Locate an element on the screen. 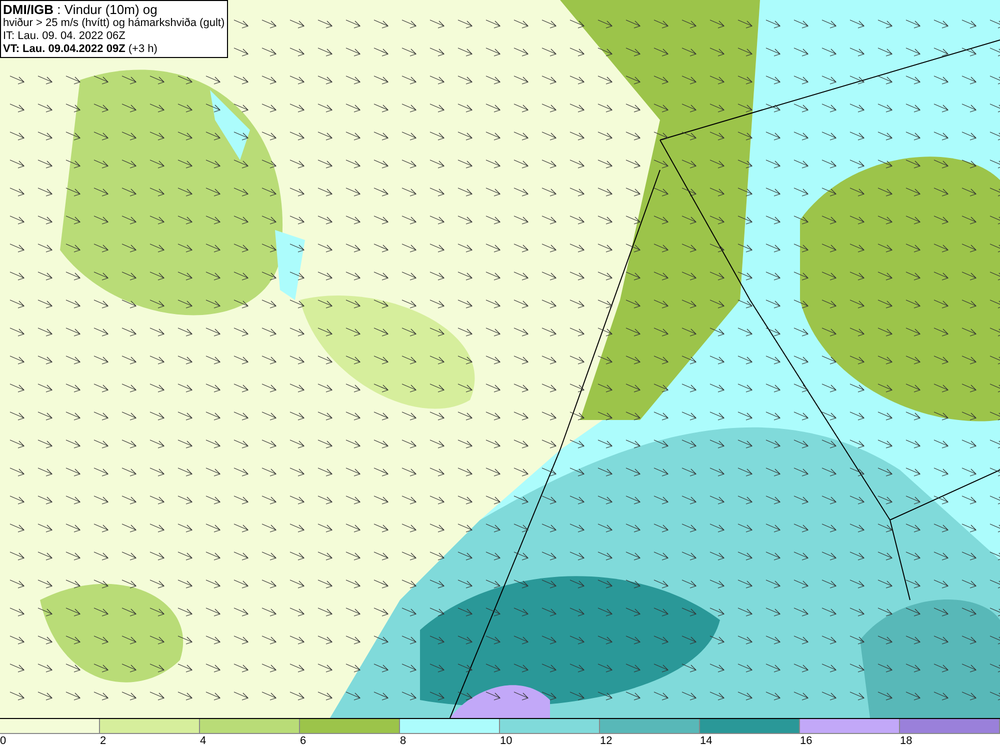  legend-tick-label: 6 is located at coordinates (303, 740).